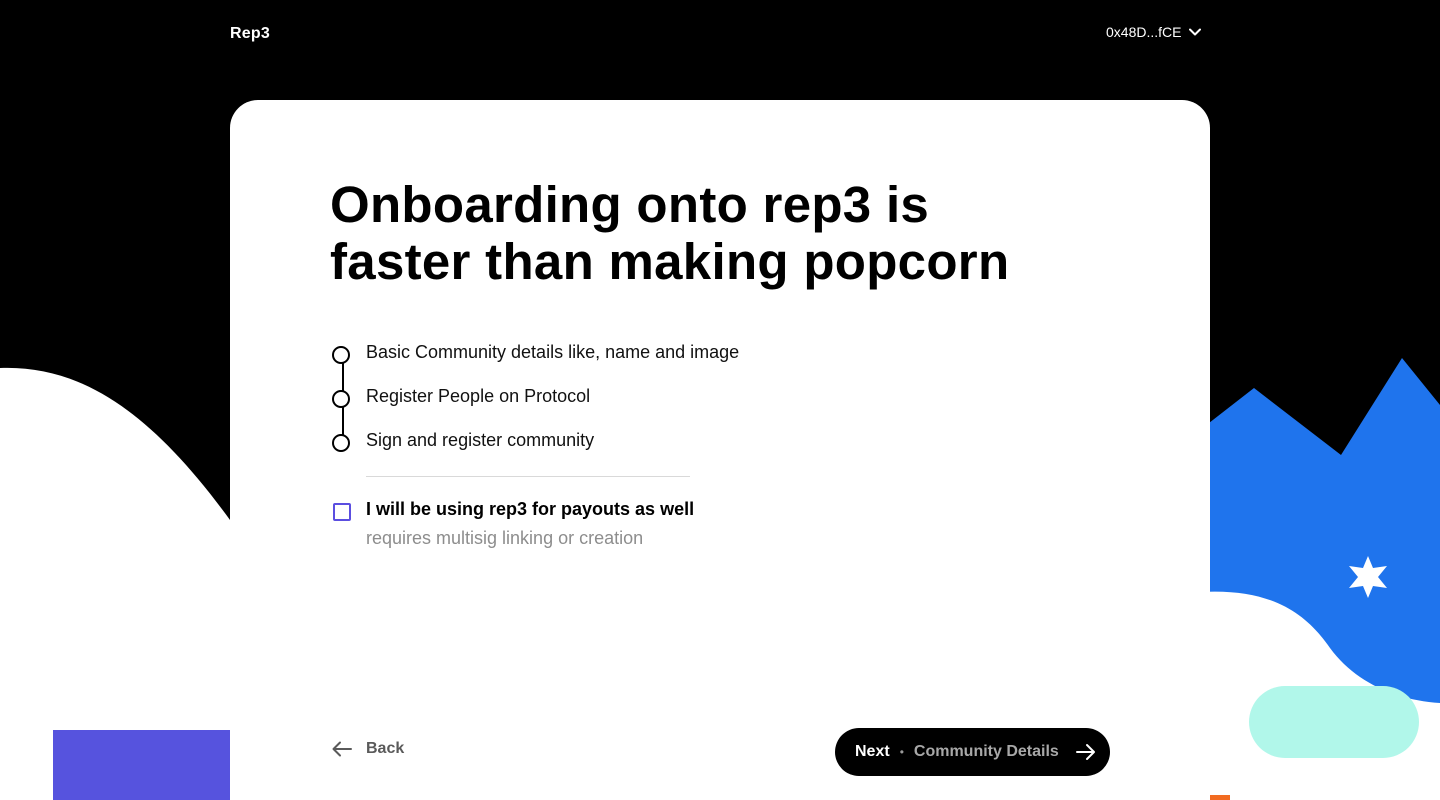  What do you see at coordinates (530, 509) in the screenshot?
I see `payouts-checkbox-label: I will be using rep3 for payouts as well` at bounding box center [530, 509].